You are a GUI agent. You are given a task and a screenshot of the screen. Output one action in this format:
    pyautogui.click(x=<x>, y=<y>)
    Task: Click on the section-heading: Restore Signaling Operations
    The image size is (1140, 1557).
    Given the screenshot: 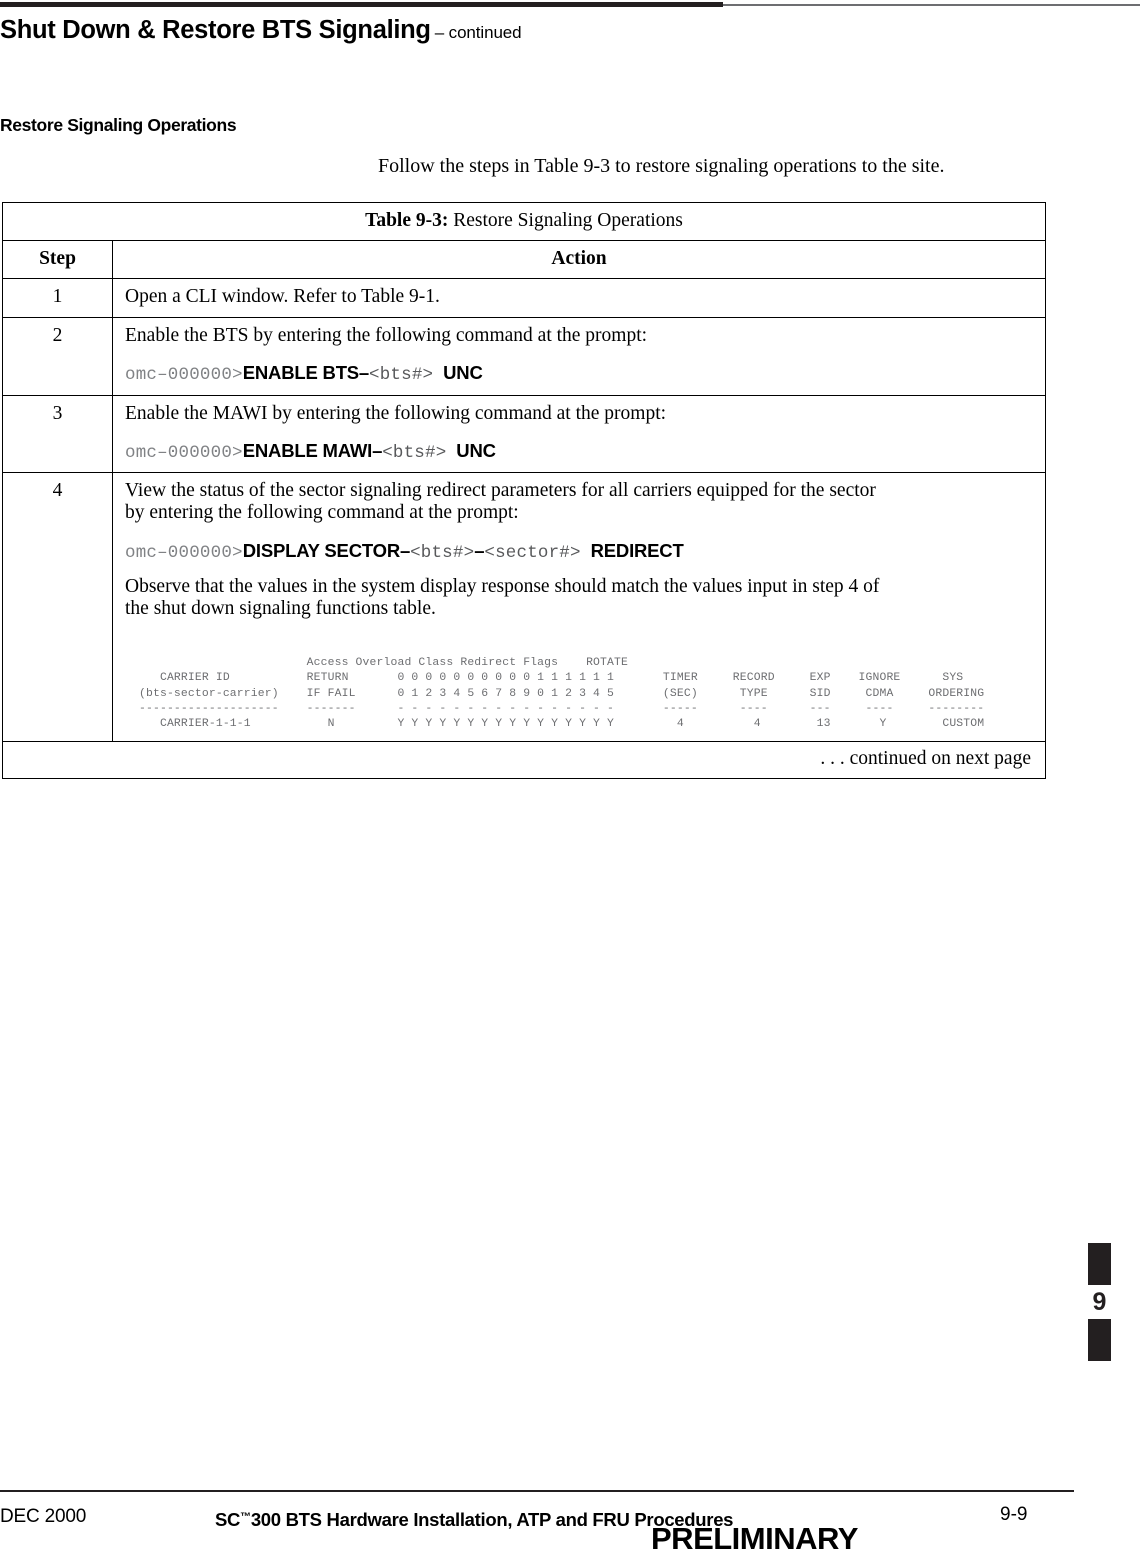 What is the action you would take?
    pyautogui.click(x=118, y=125)
    